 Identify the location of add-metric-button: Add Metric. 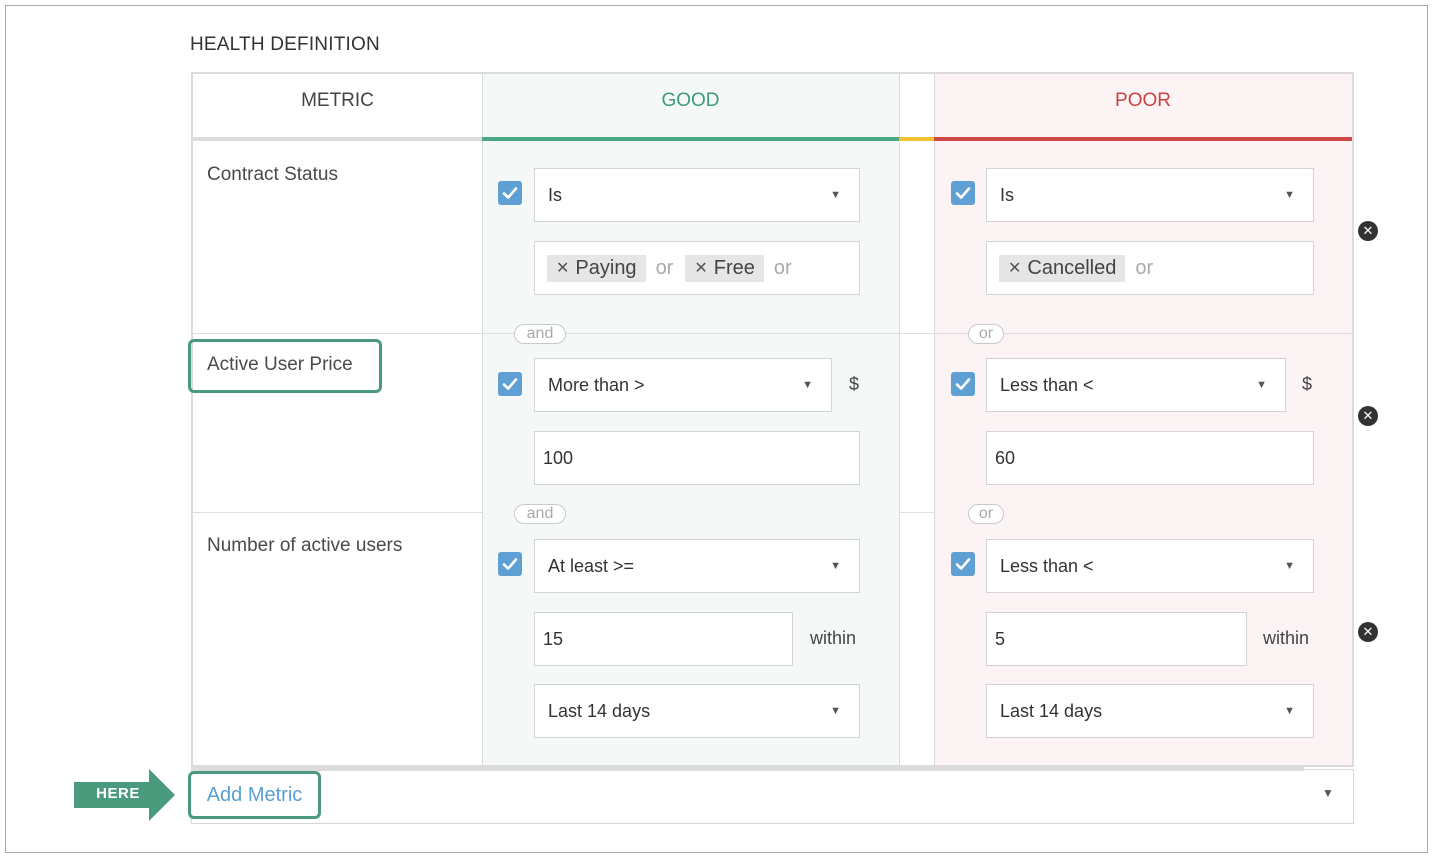
(254, 795).